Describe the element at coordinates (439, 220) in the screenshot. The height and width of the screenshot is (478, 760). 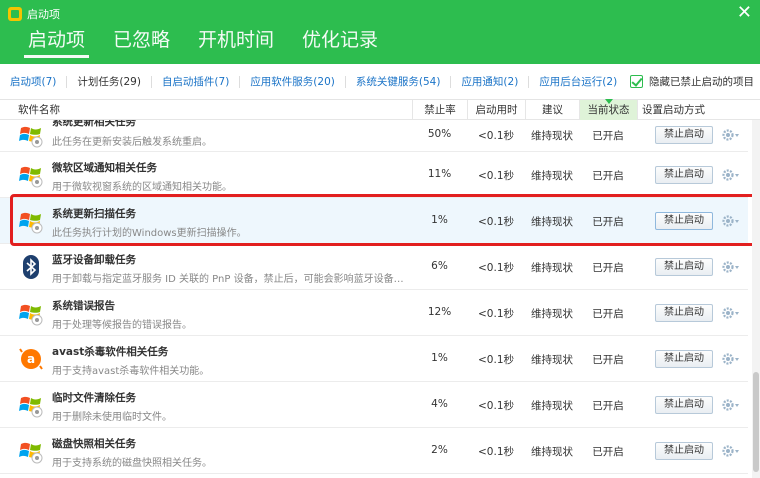
I see `rate-cell: 1%` at that location.